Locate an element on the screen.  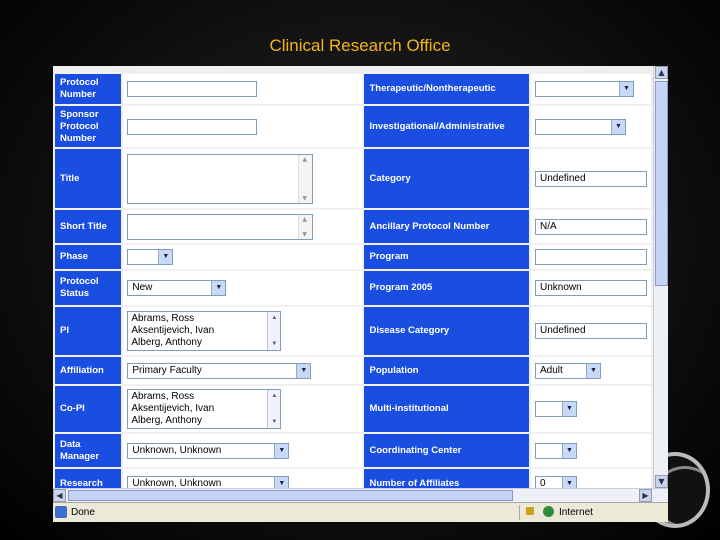
label-research: Research is located at coordinates (88, 478).